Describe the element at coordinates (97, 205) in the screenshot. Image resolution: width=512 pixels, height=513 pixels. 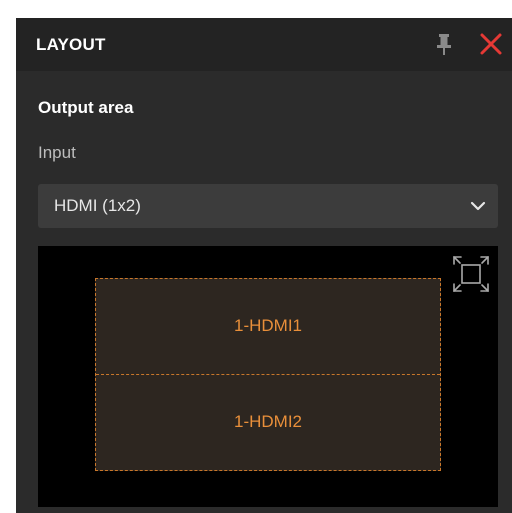
I see `input-select-value: HDMI (1x2)` at that location.